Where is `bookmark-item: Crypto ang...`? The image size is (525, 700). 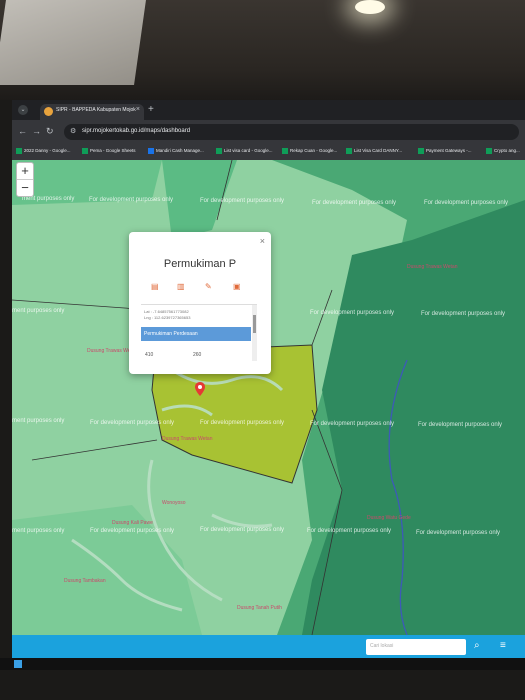 bookmark-item: Crypto ang... is located at coordinates (503, 151).